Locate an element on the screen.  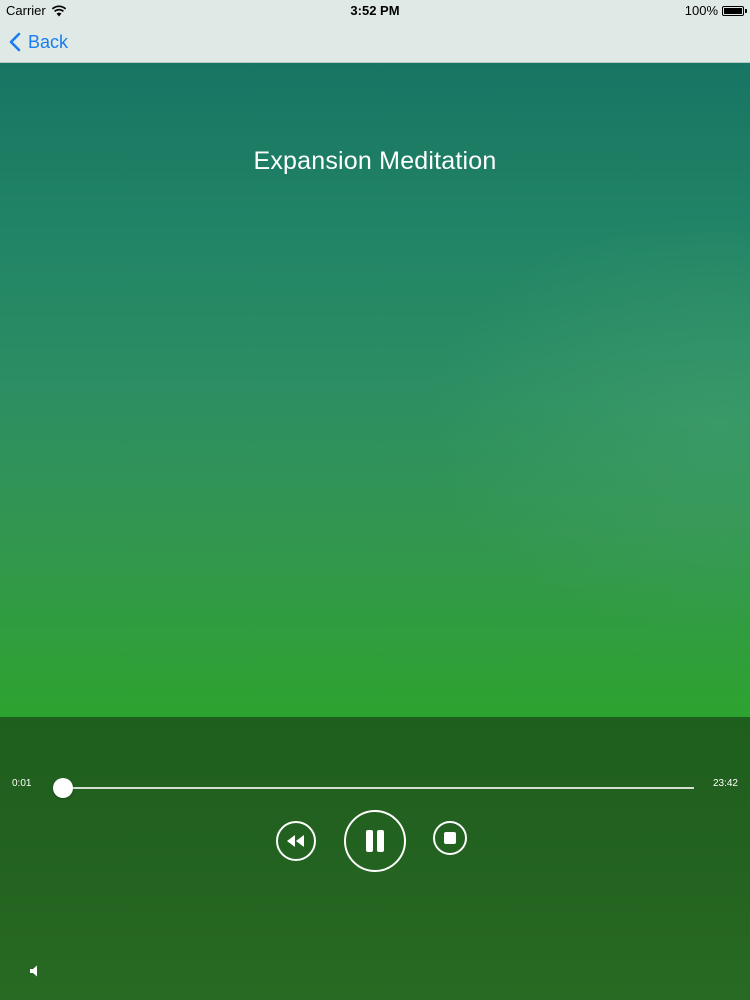
stop-button is located at coordinates (450, 838).